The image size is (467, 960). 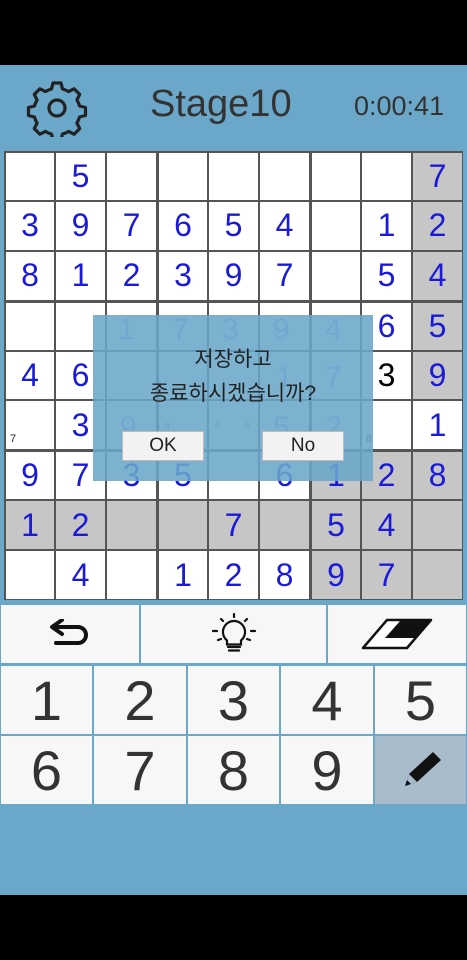 I want to click on key-6: 6, so click(x=46, y=770).